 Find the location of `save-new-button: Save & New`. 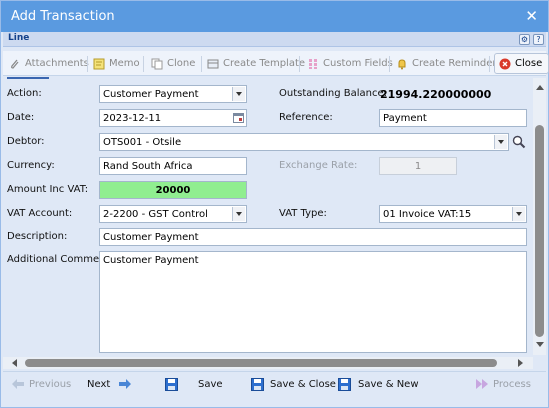

save-new-button: Save & New is located at coordinates (378, 384).